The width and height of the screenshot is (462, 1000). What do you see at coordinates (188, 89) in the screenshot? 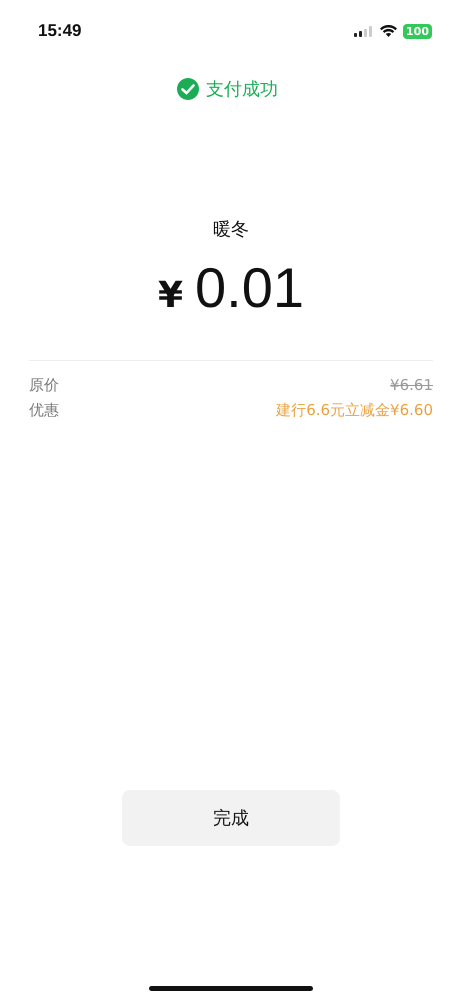
I see `check-icon` at bounding box center [188, 89].